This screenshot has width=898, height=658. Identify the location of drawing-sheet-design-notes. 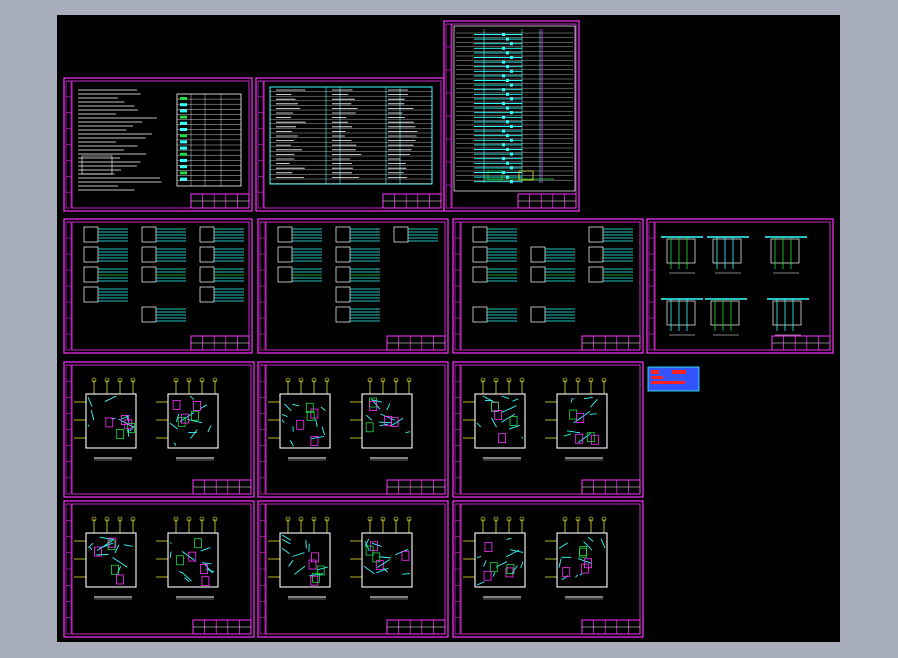
(158, 144).